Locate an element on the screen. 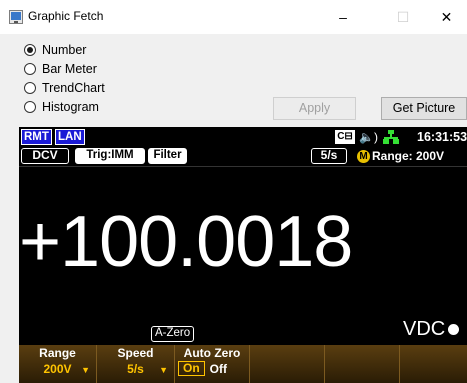 This screenshot has height=383, width=467. radio-histogram is located at coordinates (30, 106).